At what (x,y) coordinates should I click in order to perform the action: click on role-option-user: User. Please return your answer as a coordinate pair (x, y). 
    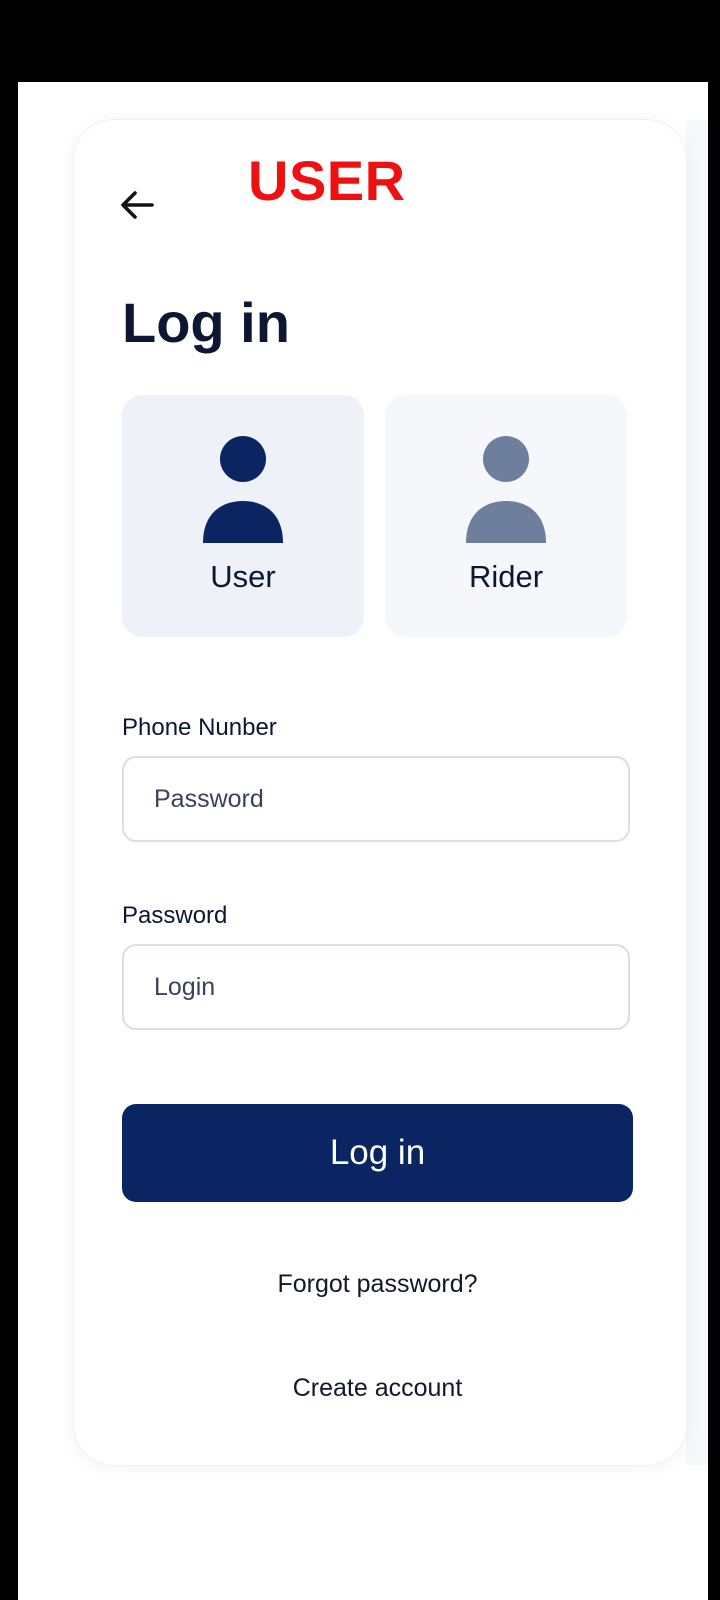
    Looking at the image, I should click on (243, 516).